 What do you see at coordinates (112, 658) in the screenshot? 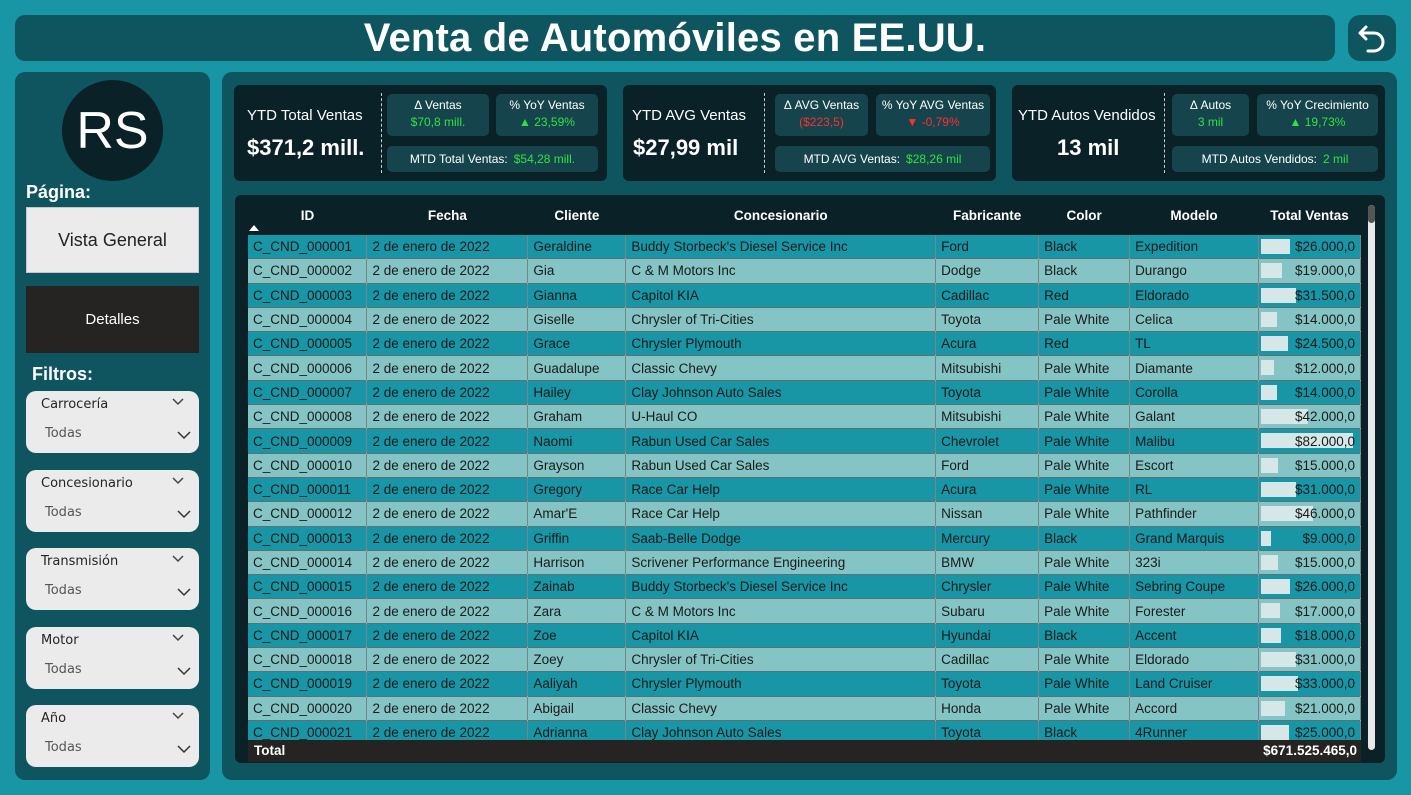
I see `filter-motor: Motor Todas` at bounding box center [112, 658].